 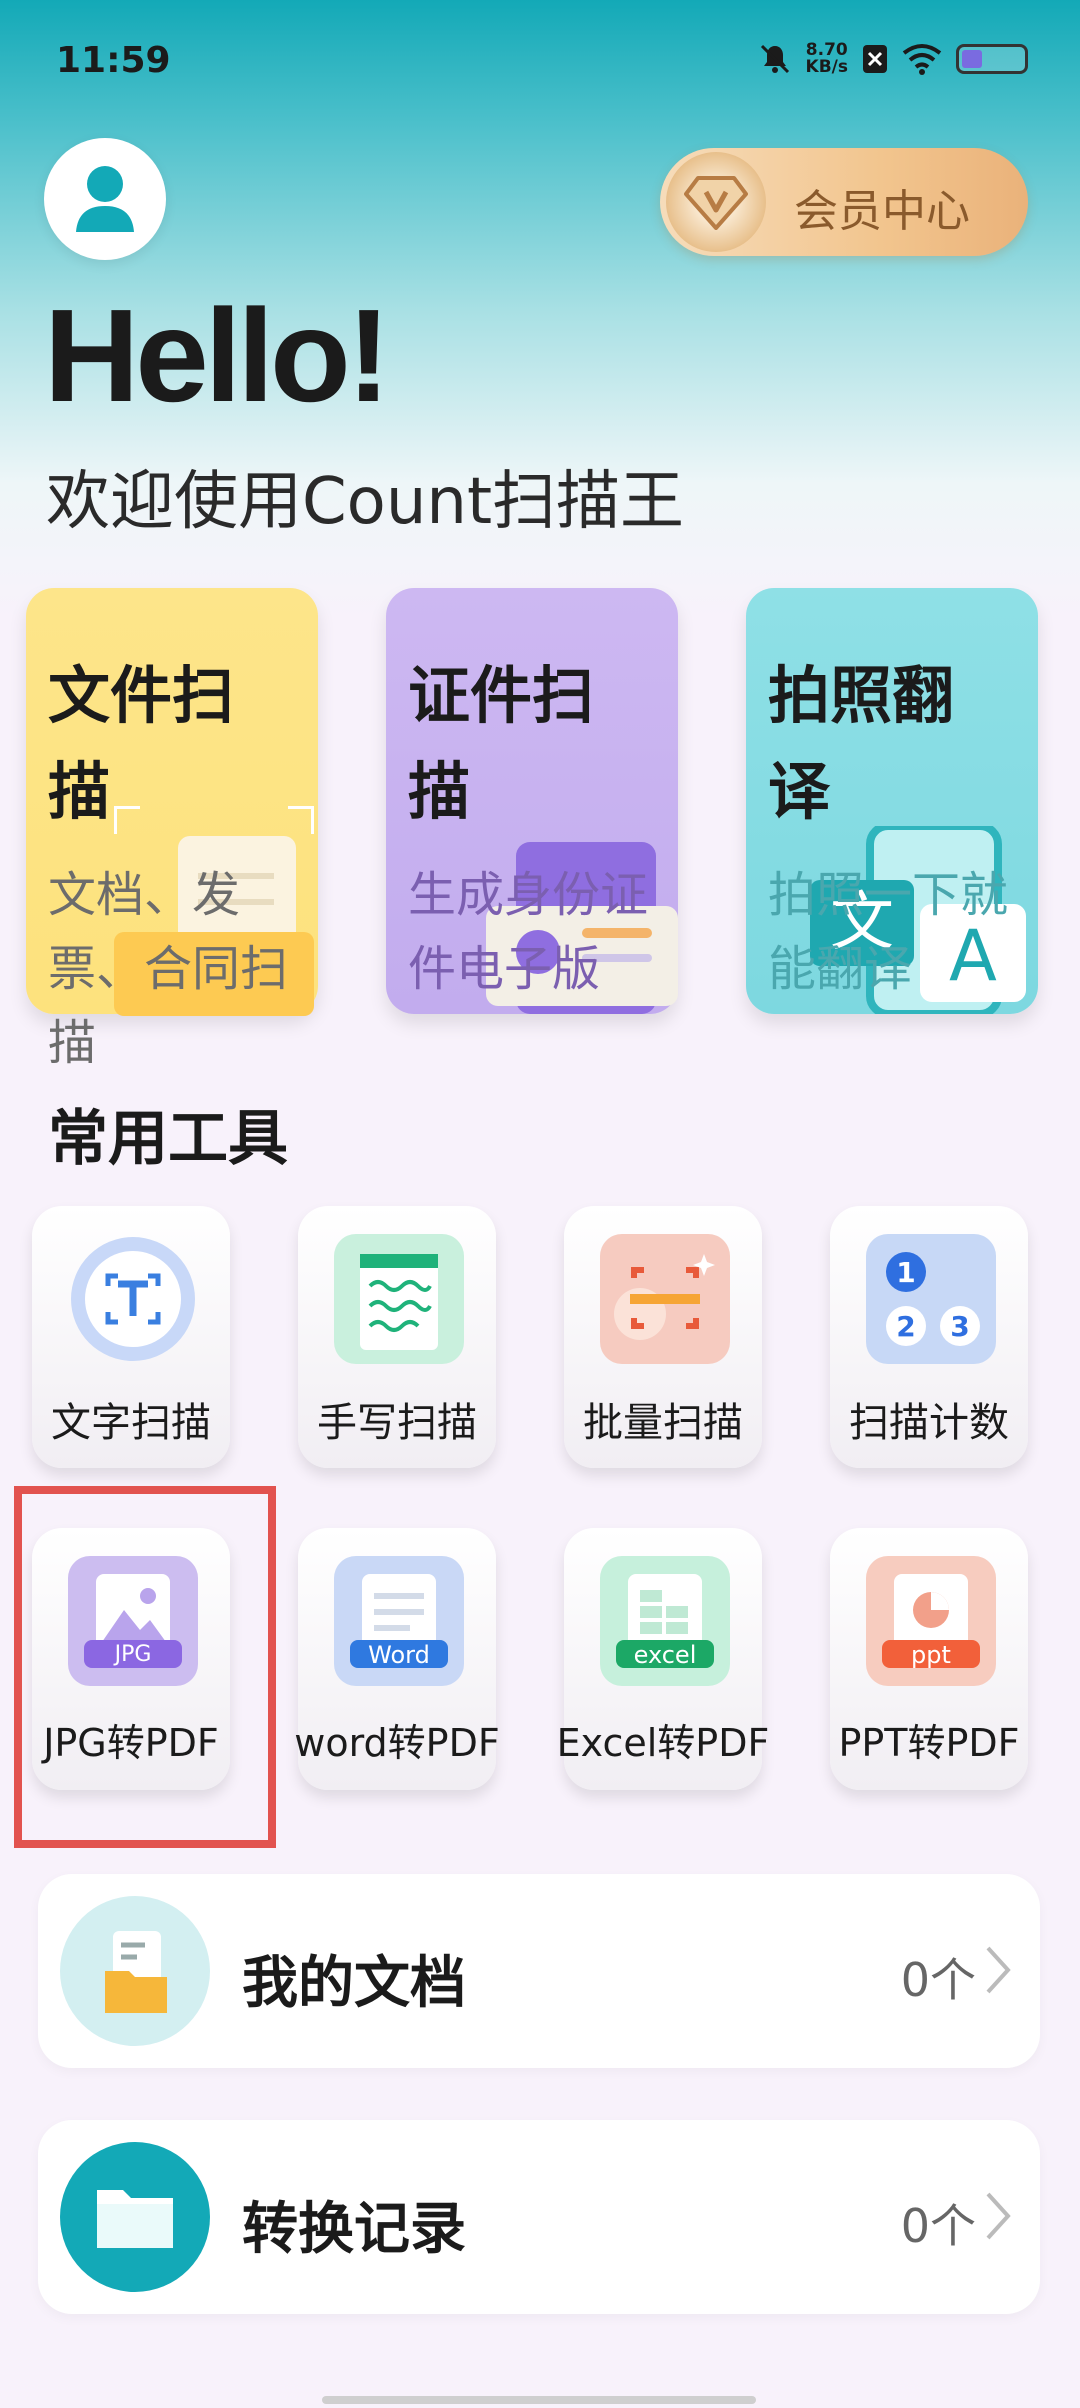 I want to click on vip-center-button: 会员中心, so click(x=844, y=202).